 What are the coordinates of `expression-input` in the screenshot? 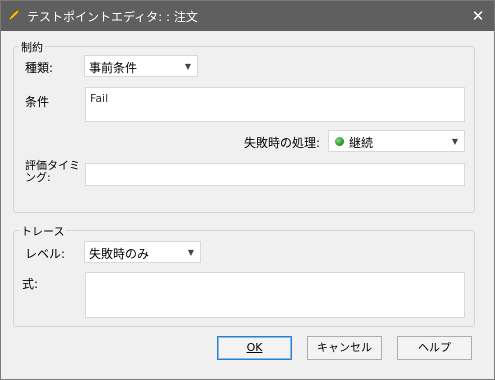 It's located at (275, 295).